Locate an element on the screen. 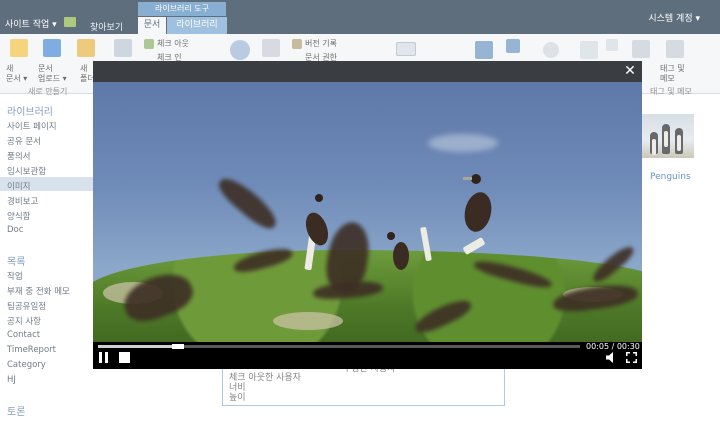 The width and height of the screenshot is (720, 423). flying-bird is located at coordinates (248, 203).